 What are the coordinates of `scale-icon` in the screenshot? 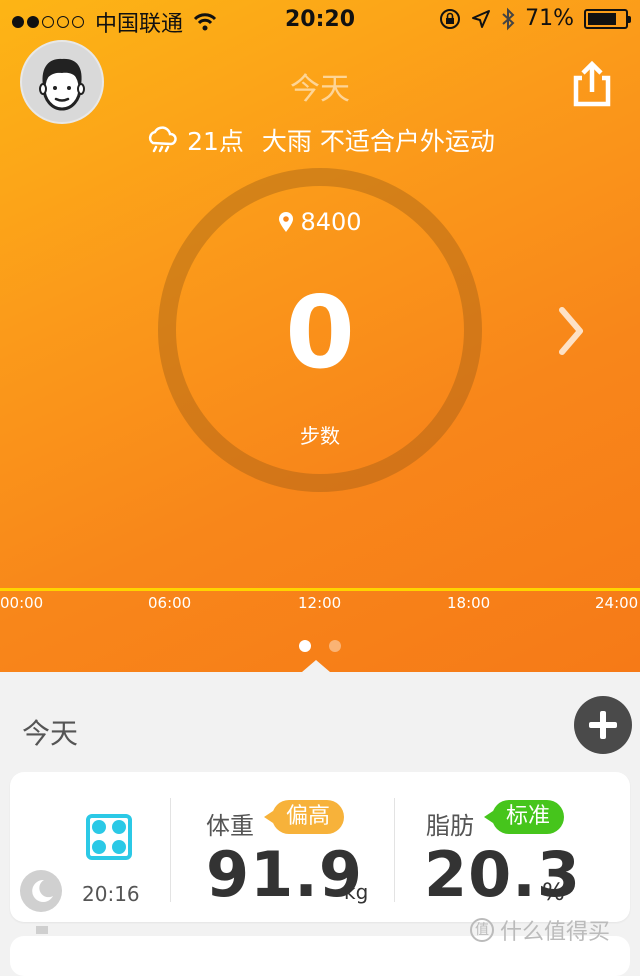 It's located at (109, 837).